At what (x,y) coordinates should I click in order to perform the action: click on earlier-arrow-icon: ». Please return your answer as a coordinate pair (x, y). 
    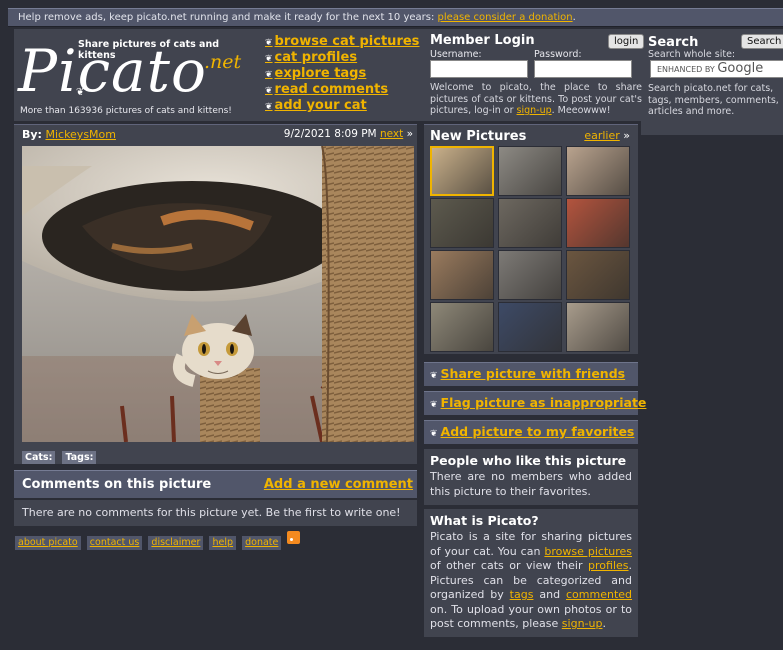
    Looking at the image, I should click on (626, 135).